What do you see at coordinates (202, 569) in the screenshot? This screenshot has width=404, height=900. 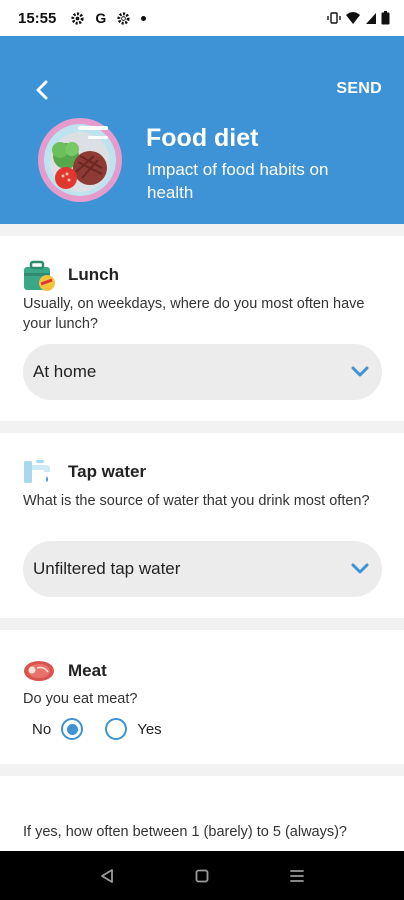 I see `water-source-select: Unfiltered tap water` at bounding box center [202, 569].